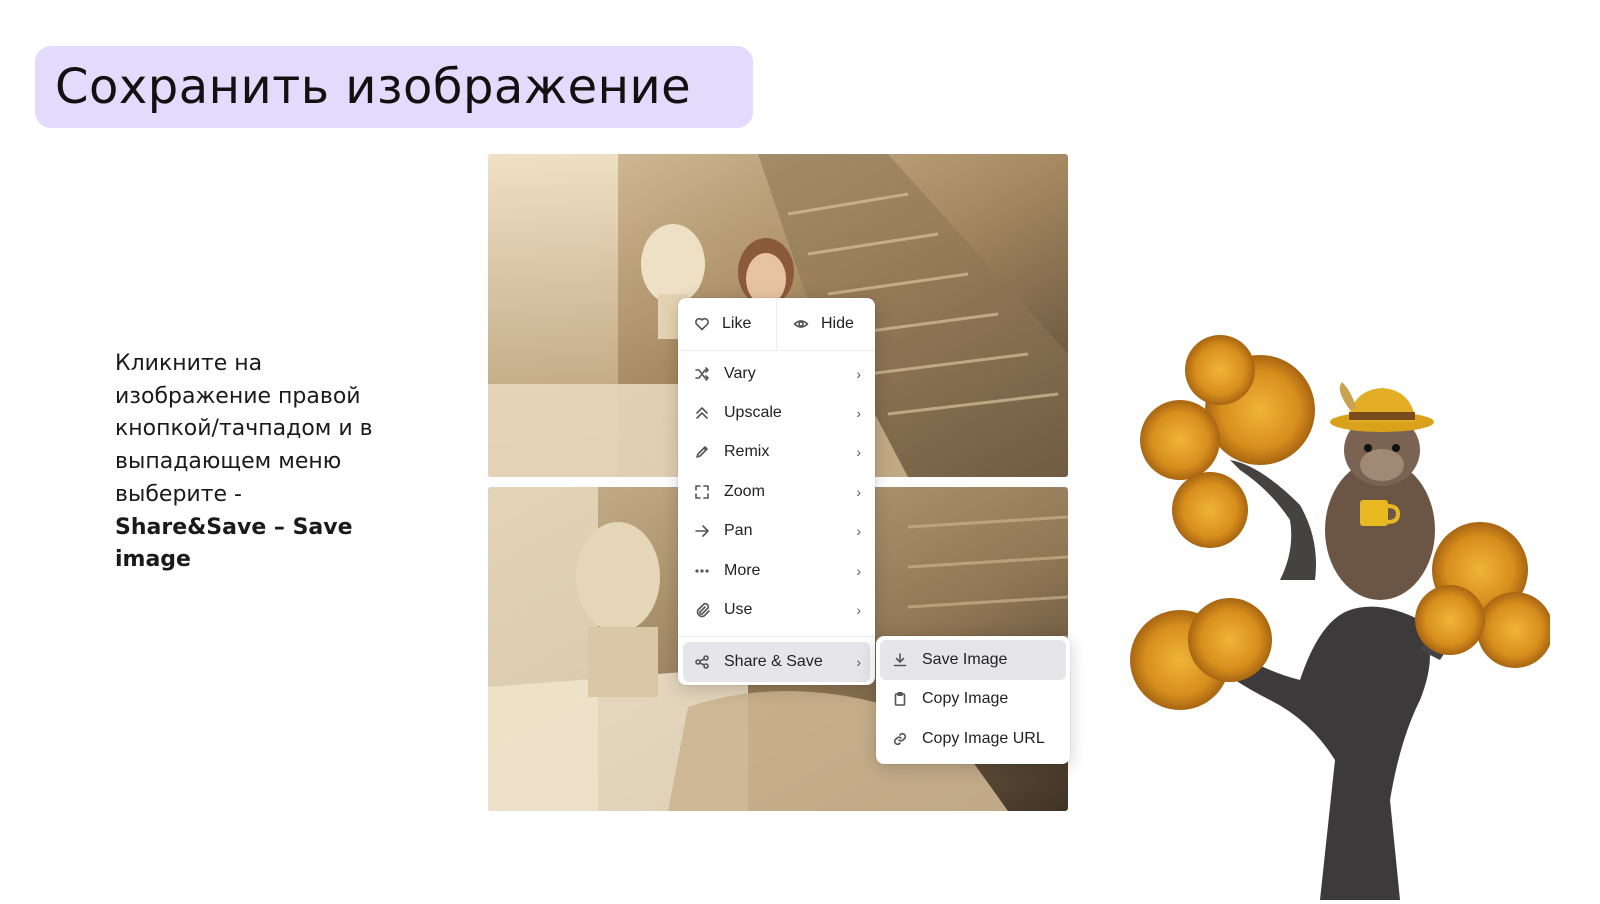 This screenshot has height=904, width=1600. I want to click on menu-item-copy-image: Copy Image, so click(973, 700).